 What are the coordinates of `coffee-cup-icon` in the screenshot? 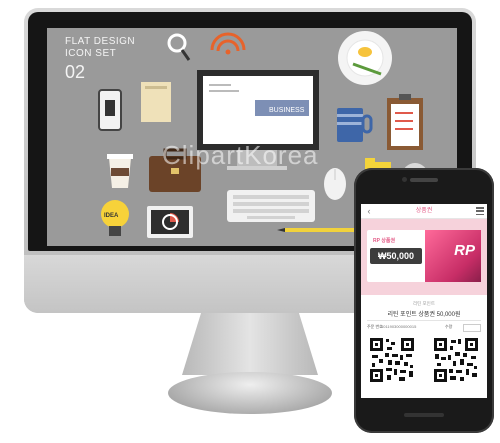 It's located at (120, 171).